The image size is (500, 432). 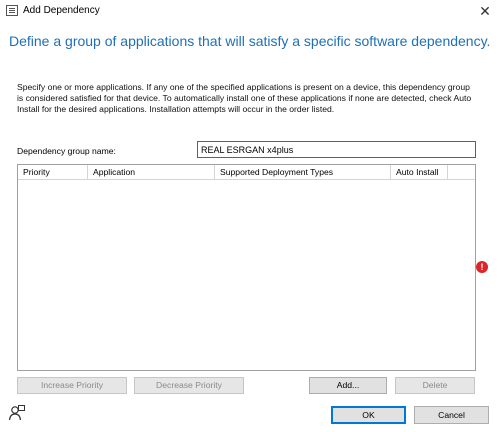 What do you see at coordinates (451, 415) in the screenshot?
I see `cancel-button: Cancel` at bounding box center [451, 415].